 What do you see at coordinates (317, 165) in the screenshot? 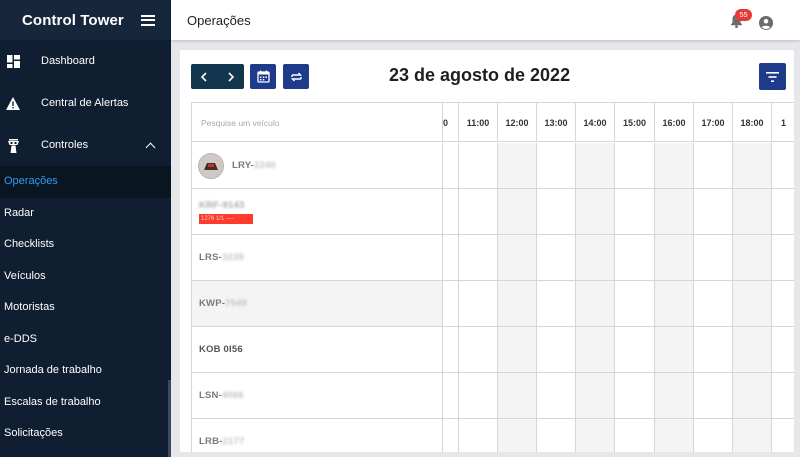
I see `vehicle-cell: LRY-2240` at bounding box center [317, 165].